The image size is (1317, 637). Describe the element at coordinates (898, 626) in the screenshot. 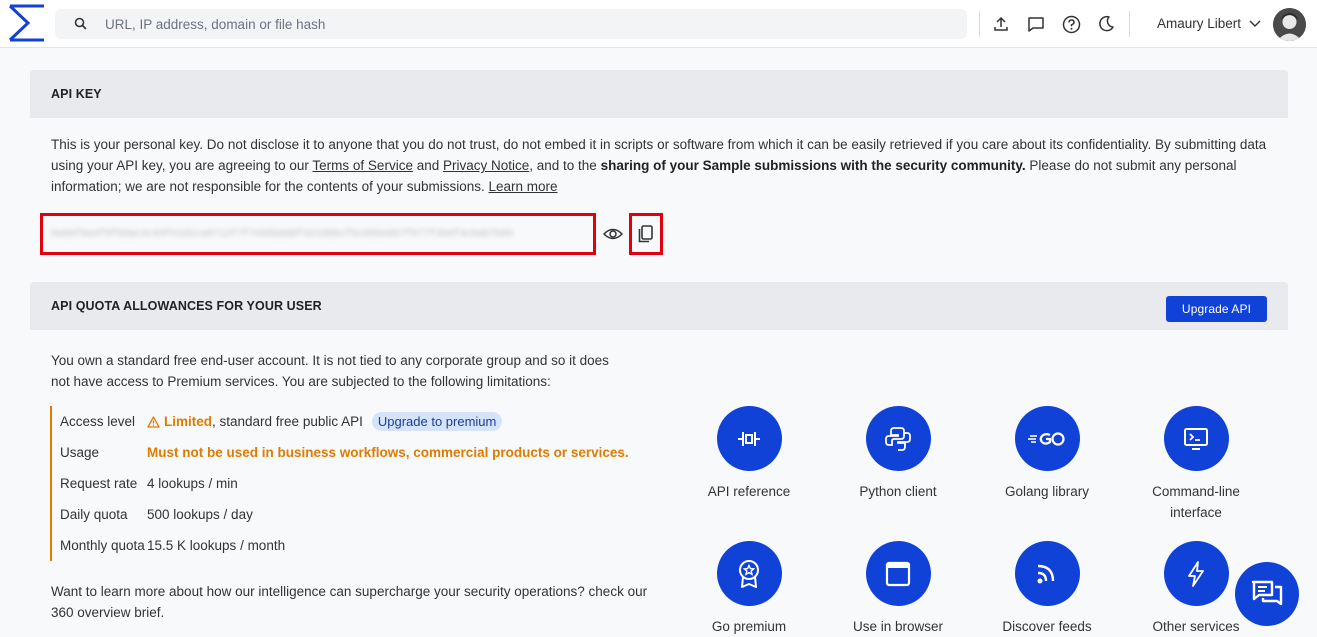

I see `tool-label: Use in browser` at that location.